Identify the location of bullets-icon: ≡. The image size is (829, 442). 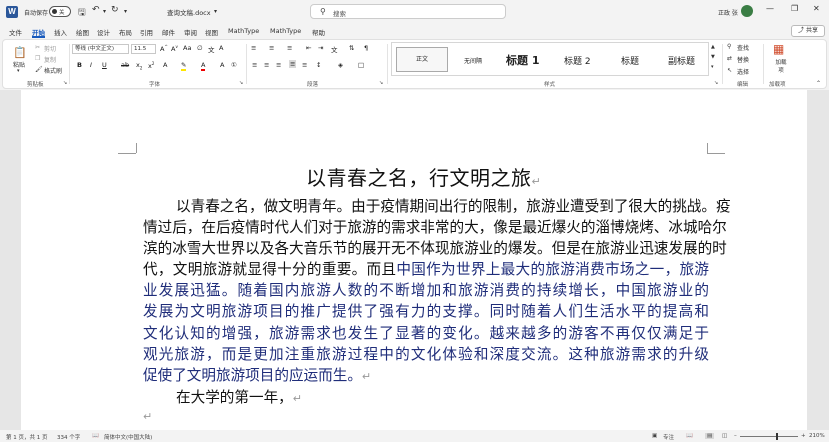
(253, 48).